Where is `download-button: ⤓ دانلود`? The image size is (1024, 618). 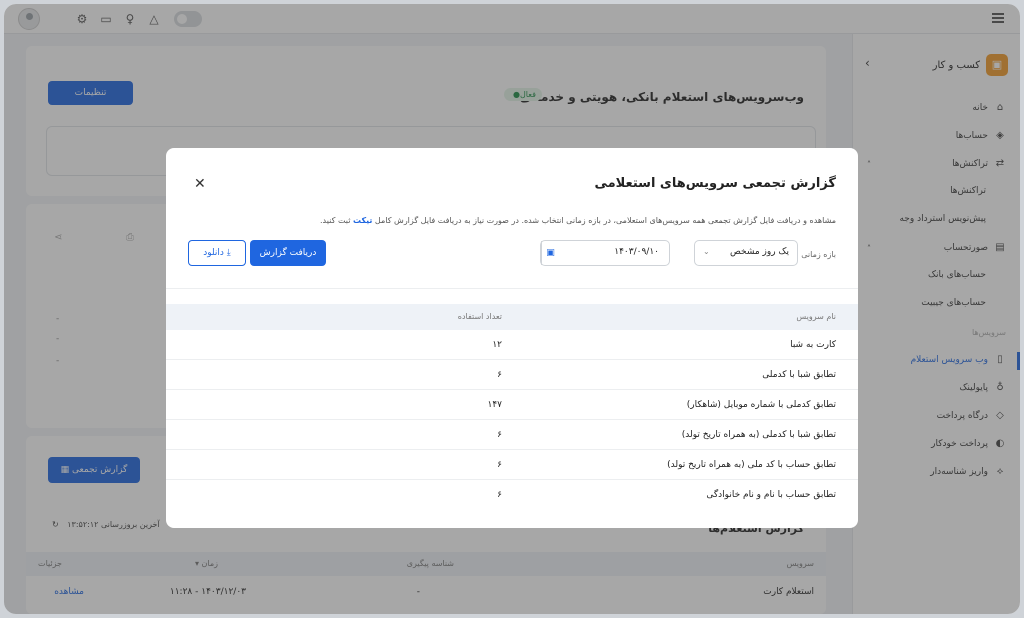
download-button: ⤓ دانلود is located at coordinates (217, 253).